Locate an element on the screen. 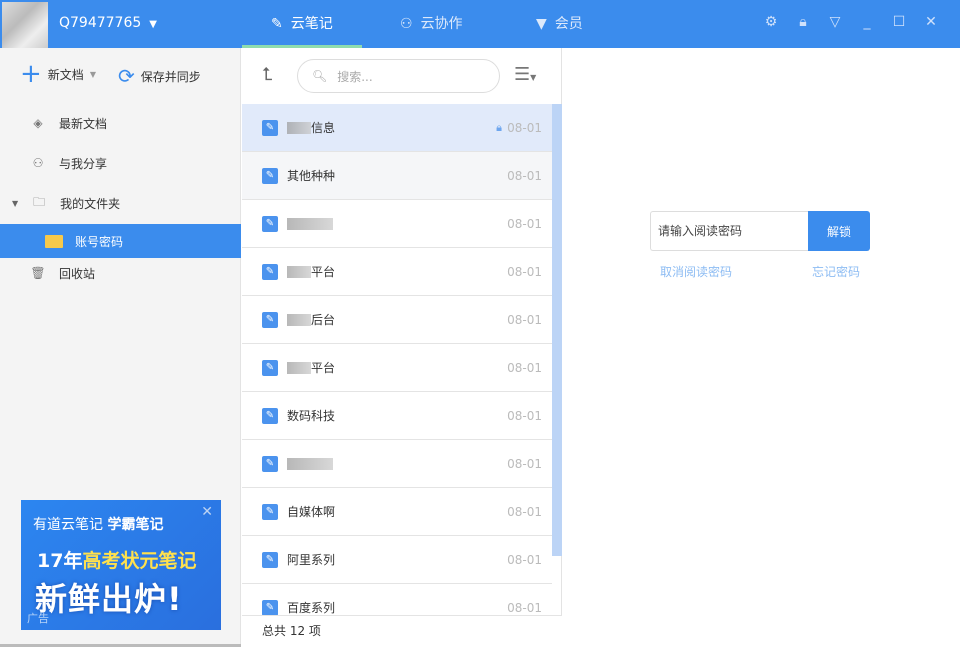 This screenshot has width=960, height=647. trash-icon: 🗑︎ is located at coordinates (38, 273).